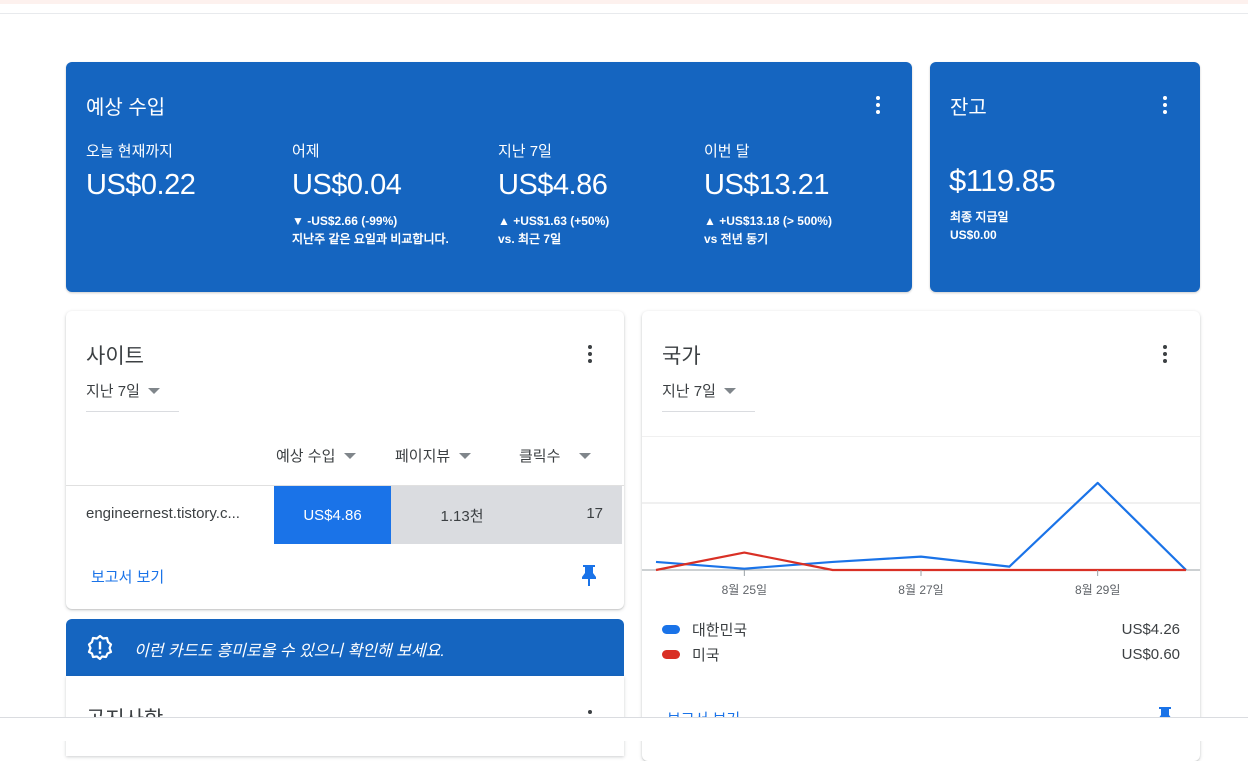 Image resolution: width=1248 pixels, height=761 pixels. Describe the element at coordinates (306, 151) in the screenshot. I see `metric-label: 어제` at that location.